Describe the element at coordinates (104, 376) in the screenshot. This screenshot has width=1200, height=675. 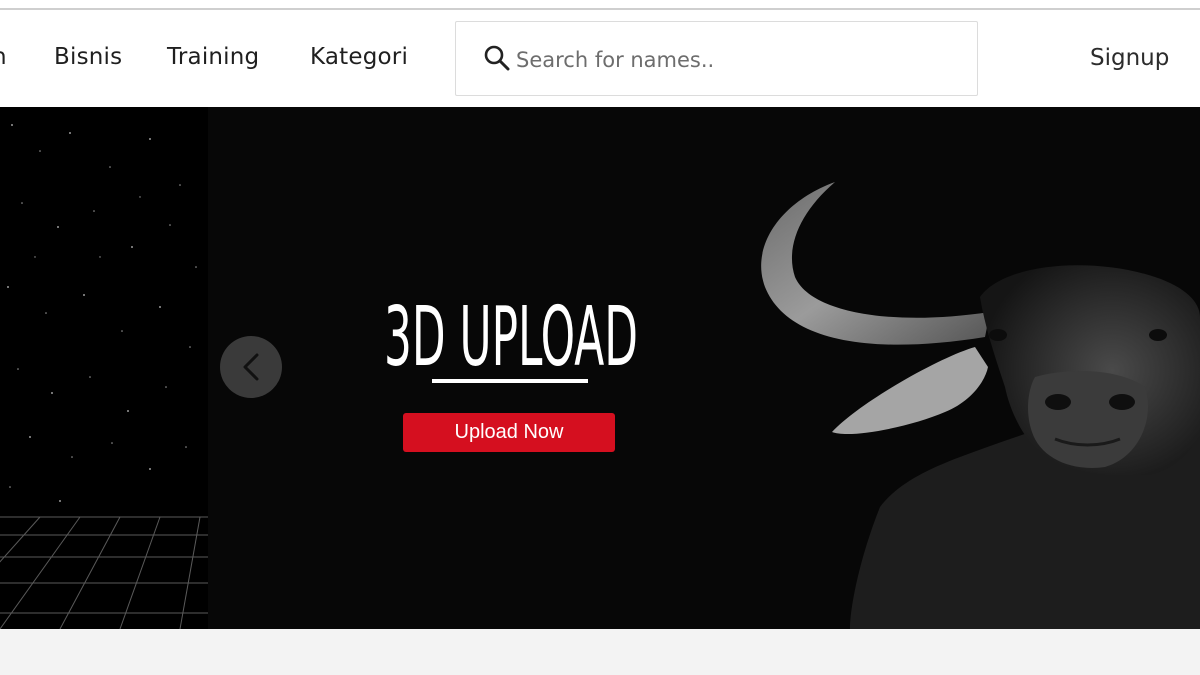
I see `starfield-grid-graphic` at that location.